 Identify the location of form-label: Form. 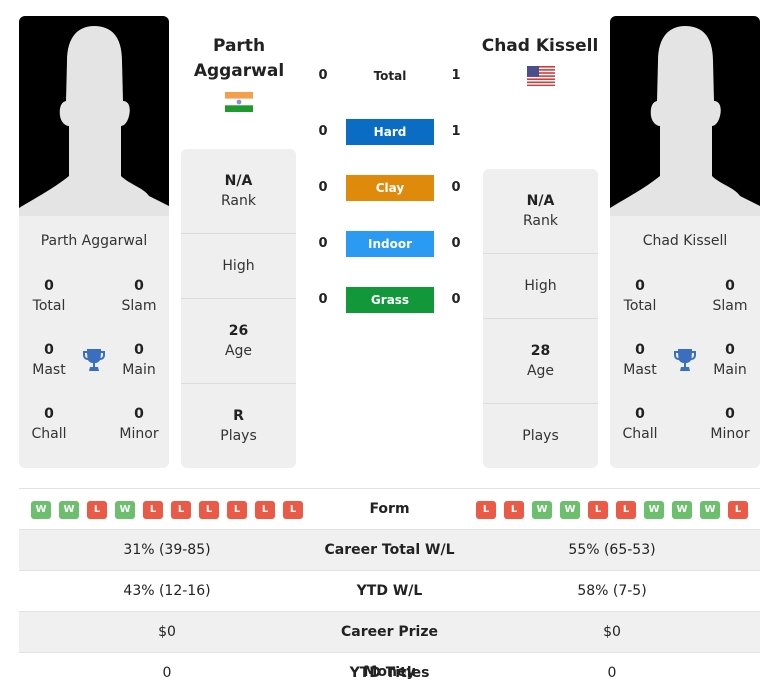
(389, 509).